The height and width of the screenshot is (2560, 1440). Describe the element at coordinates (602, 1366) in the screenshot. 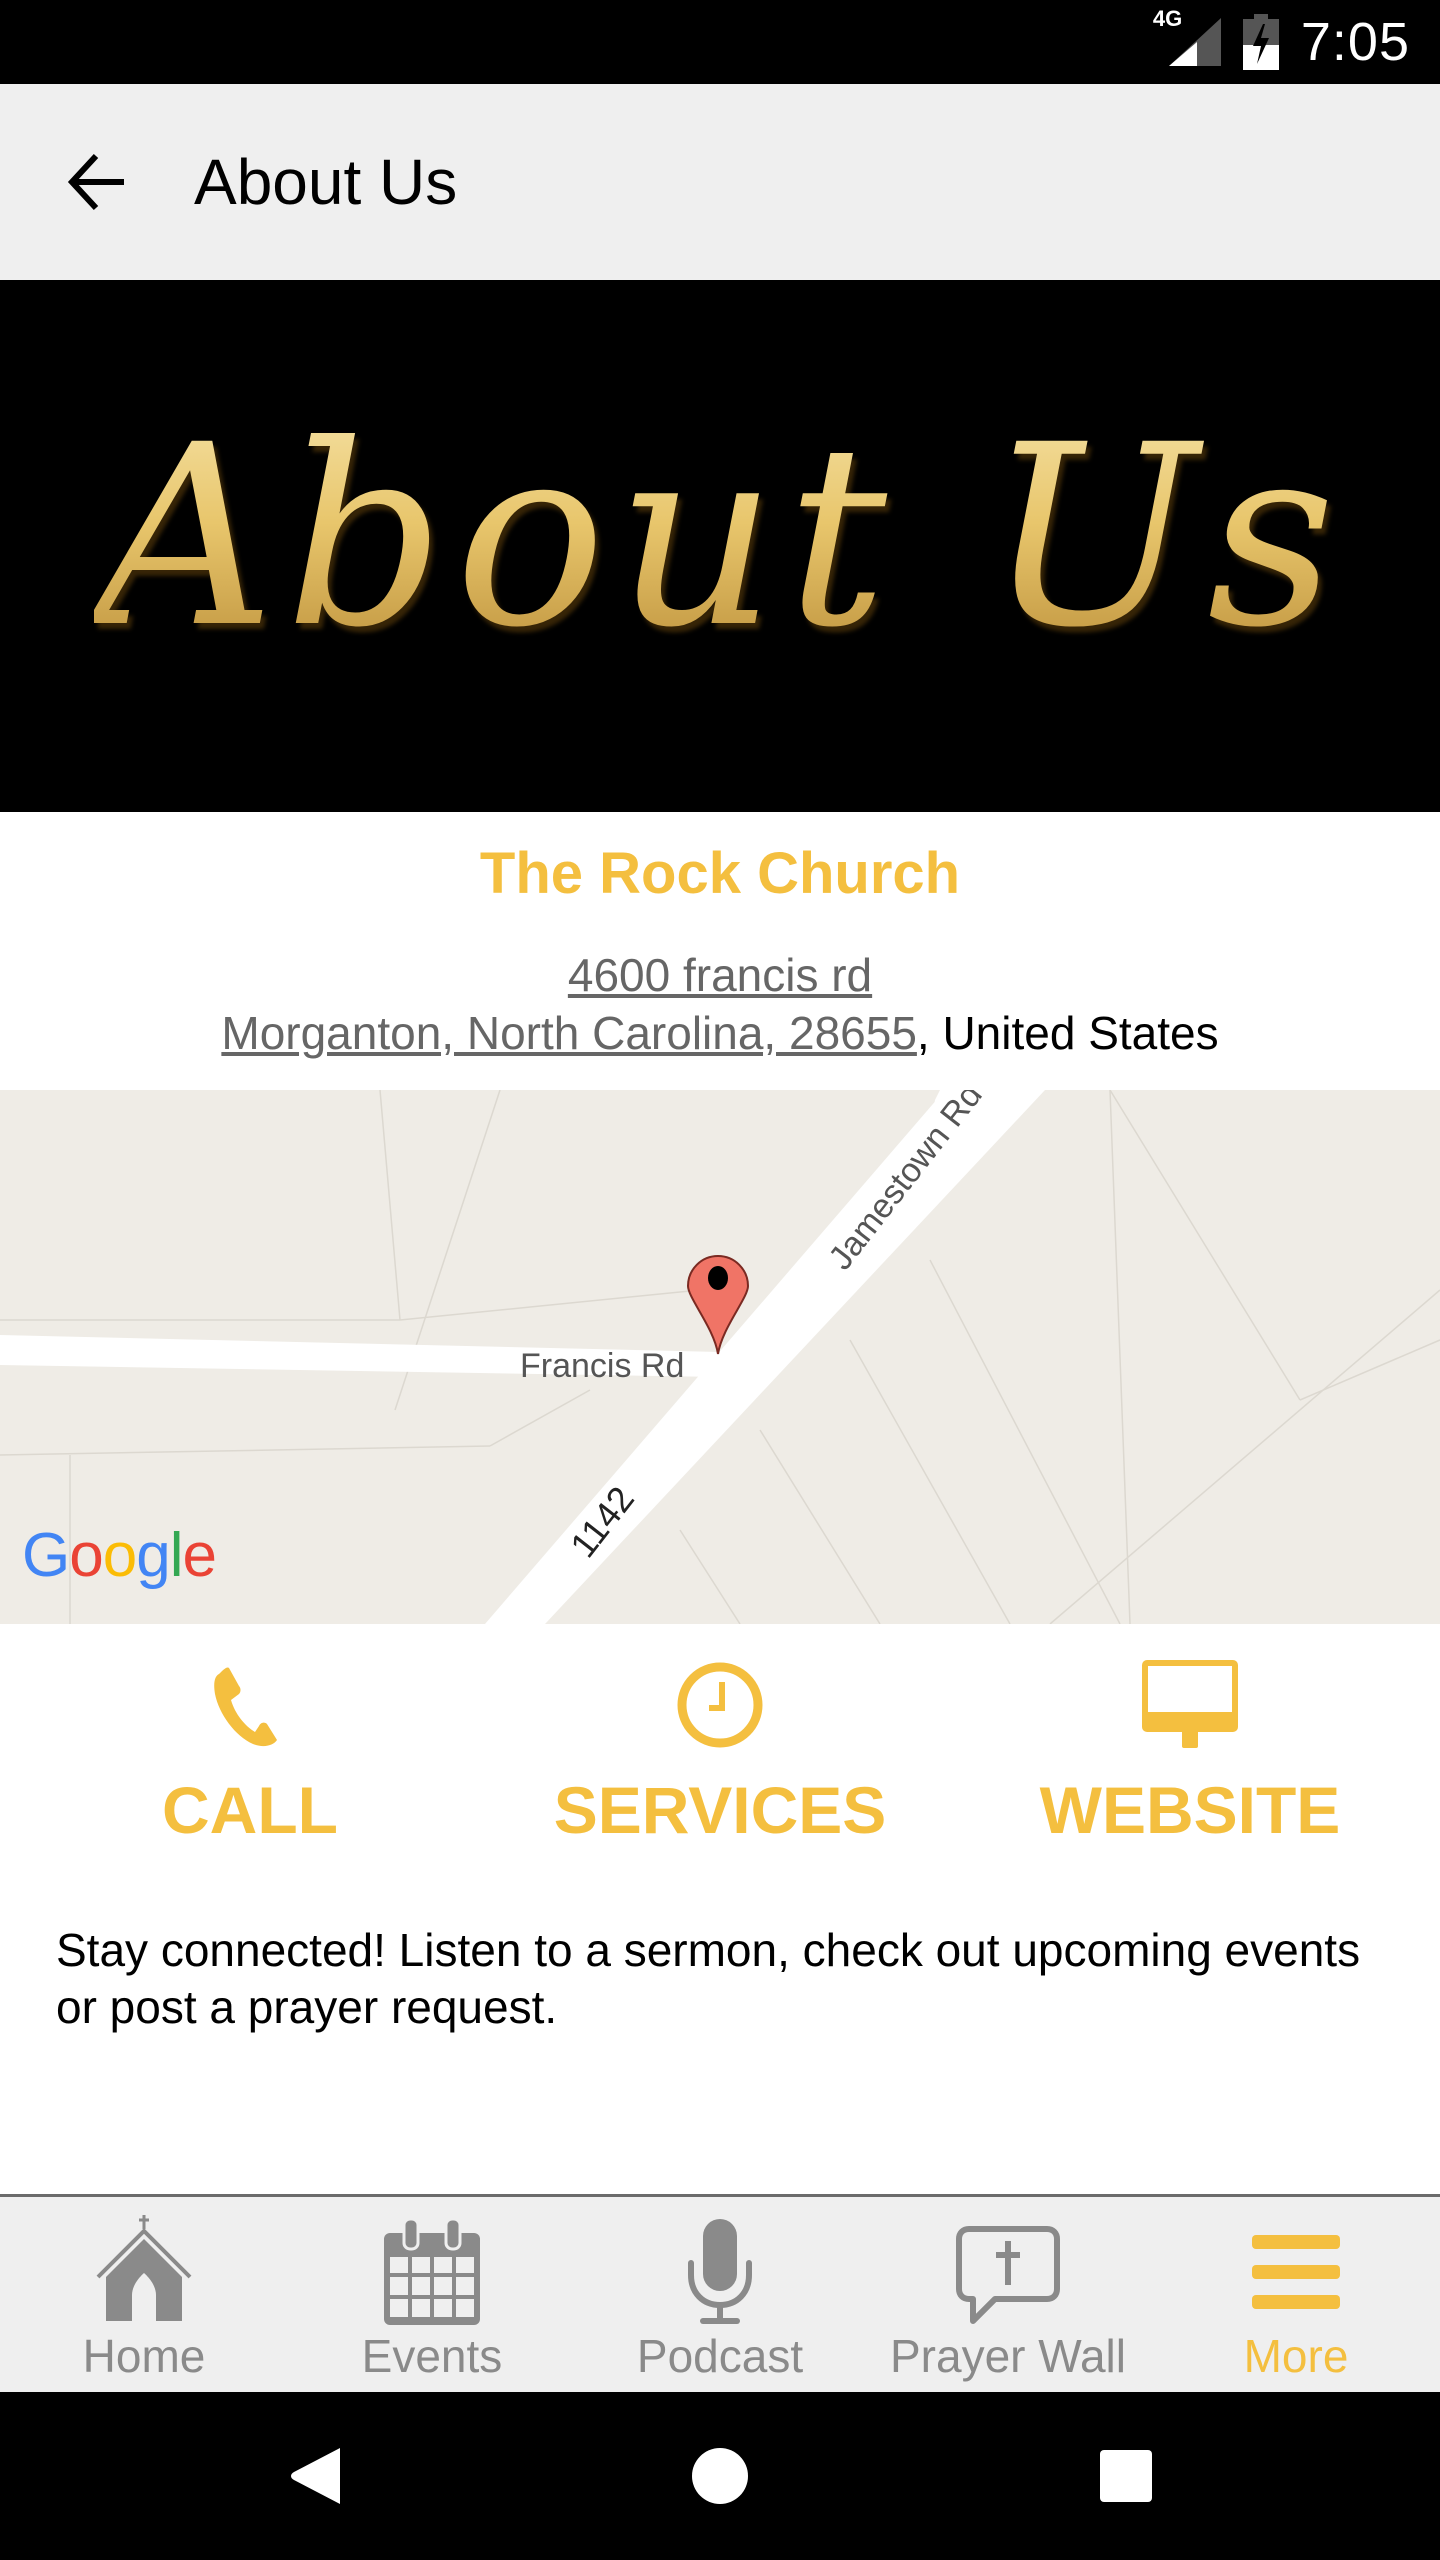

I see `map-label-francis-rd: Francis Rd` at that location.